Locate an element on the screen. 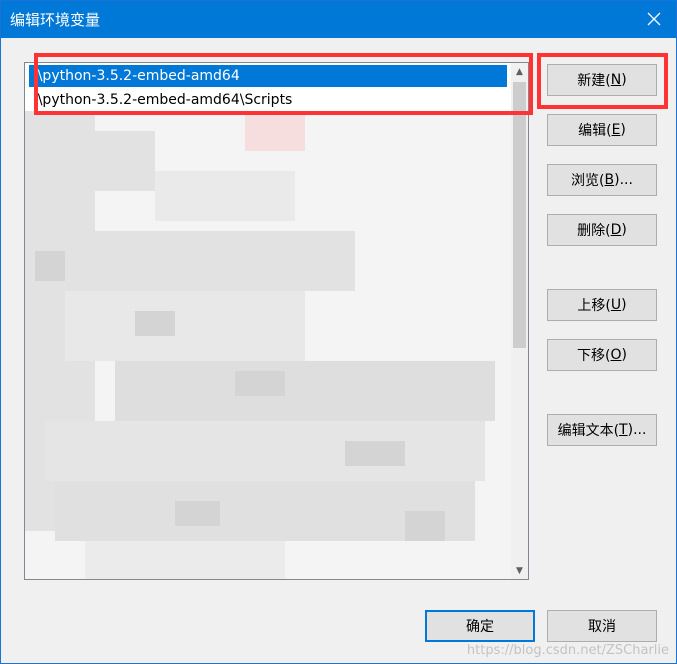 The width and height of the screenshot is (677, 664). title-bar: 编辑环境变量 is located at coordinates (338, 19).